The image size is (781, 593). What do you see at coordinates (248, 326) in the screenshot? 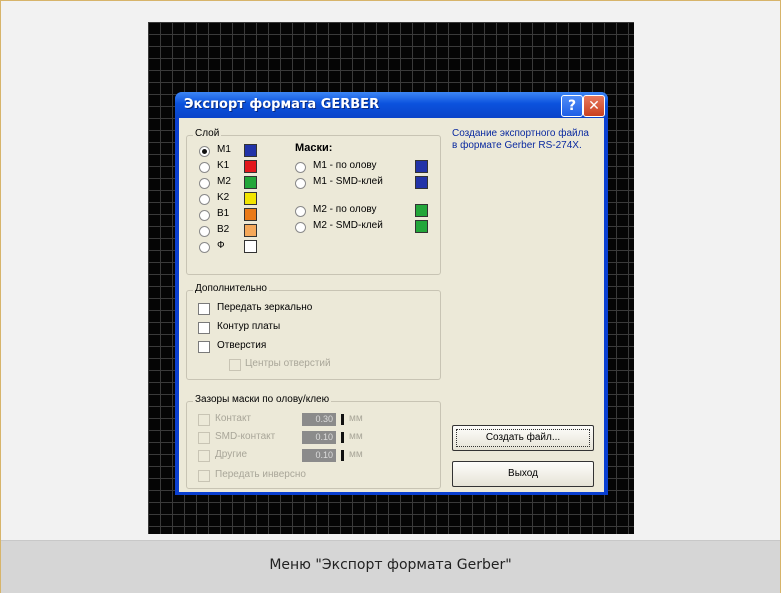
I see `board-outline-label: Контур платы` at bounding box center [248, 326].